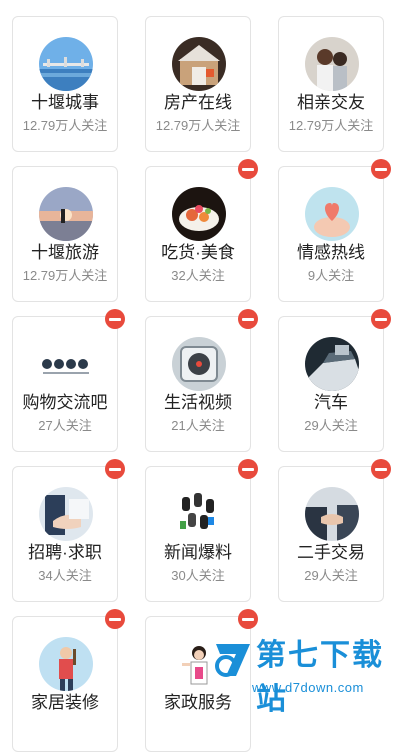 This screenshot has height=752, width=400. Describe the element at coordinates (66, 364) in the screenshot. I see `shopping-logo-icon` at that location.